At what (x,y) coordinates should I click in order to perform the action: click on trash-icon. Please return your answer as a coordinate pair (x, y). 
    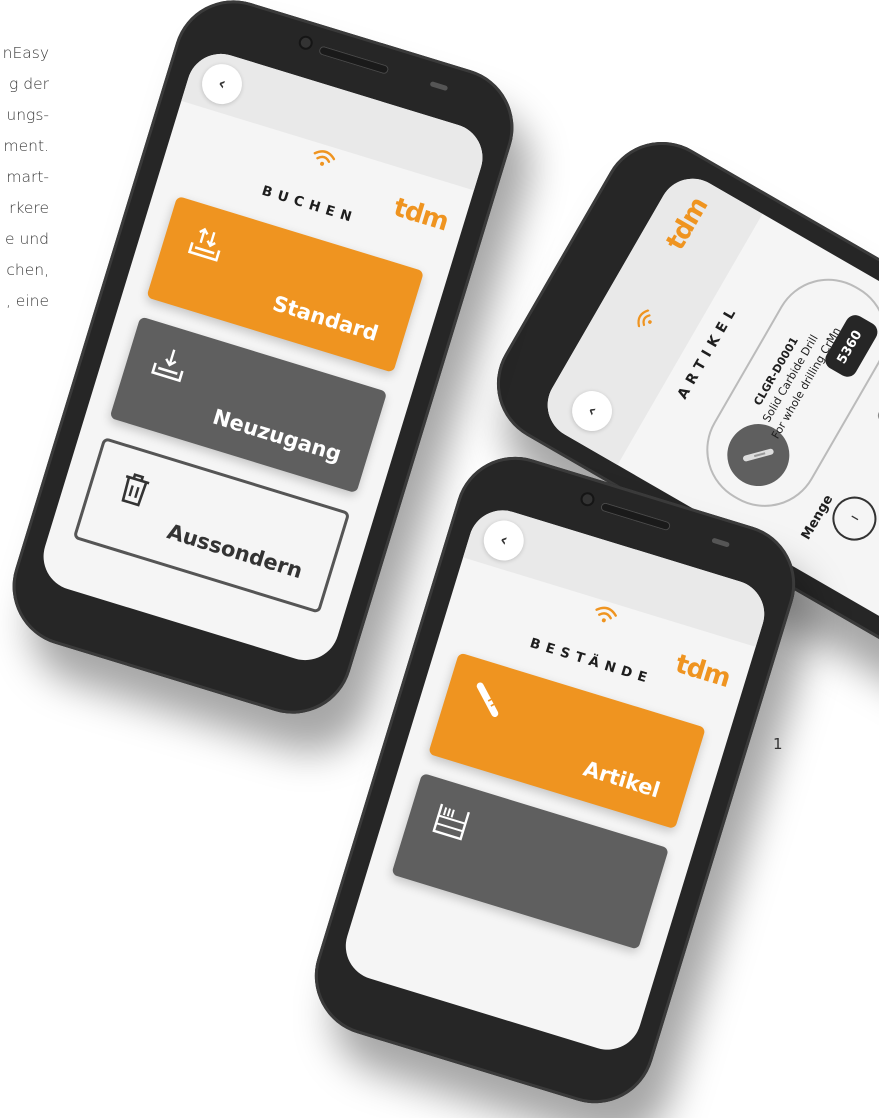
    Looking at the image, I should click on (135, 490).